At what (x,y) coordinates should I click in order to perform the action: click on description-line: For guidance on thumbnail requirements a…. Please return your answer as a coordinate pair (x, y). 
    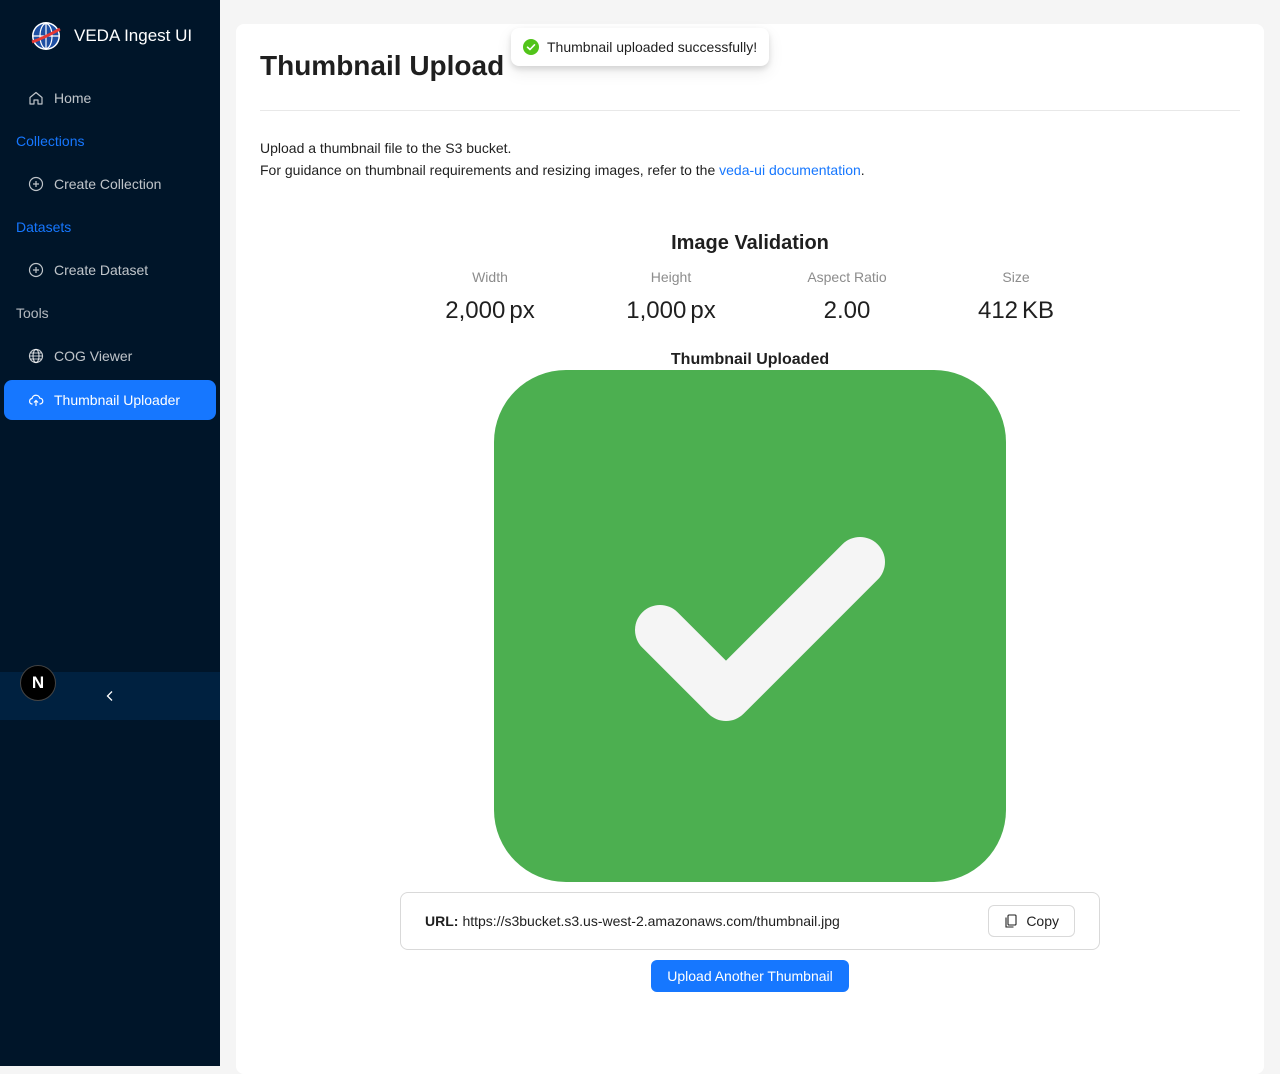
    Looking at the image, I should click on (562, 170).